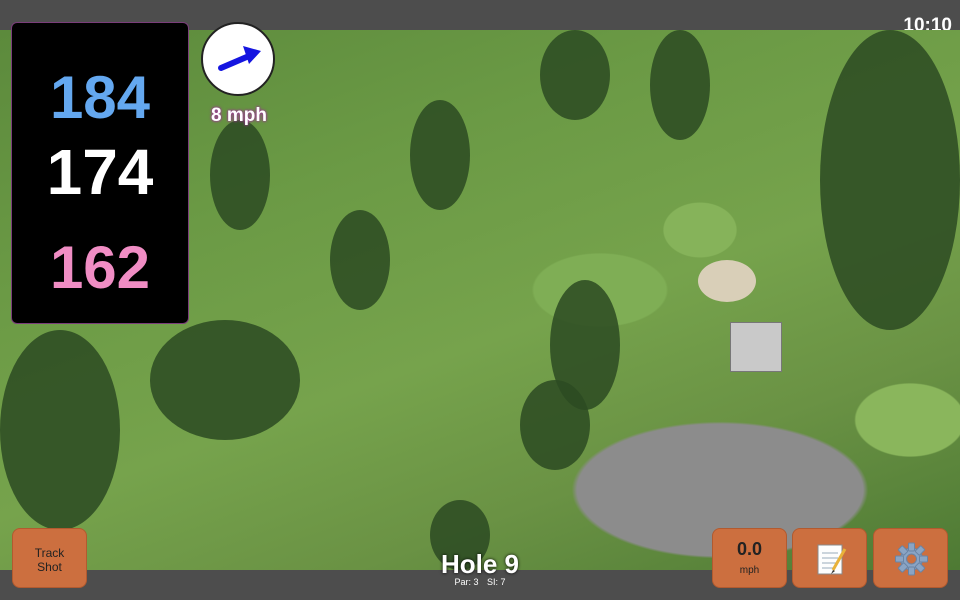 The height and width of the screenshot is (600, 960). Describe the element at coordinates (239, 115) in the screenshot. I see `wind-speed-label: 8 mph` at that location.